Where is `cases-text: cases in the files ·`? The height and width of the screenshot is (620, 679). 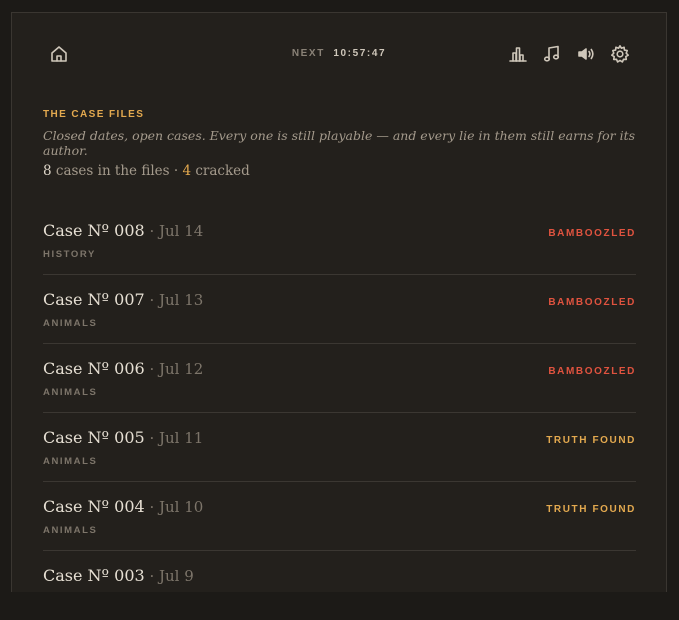 cases-text: cases in the files · is located at coordinates (117, 171).